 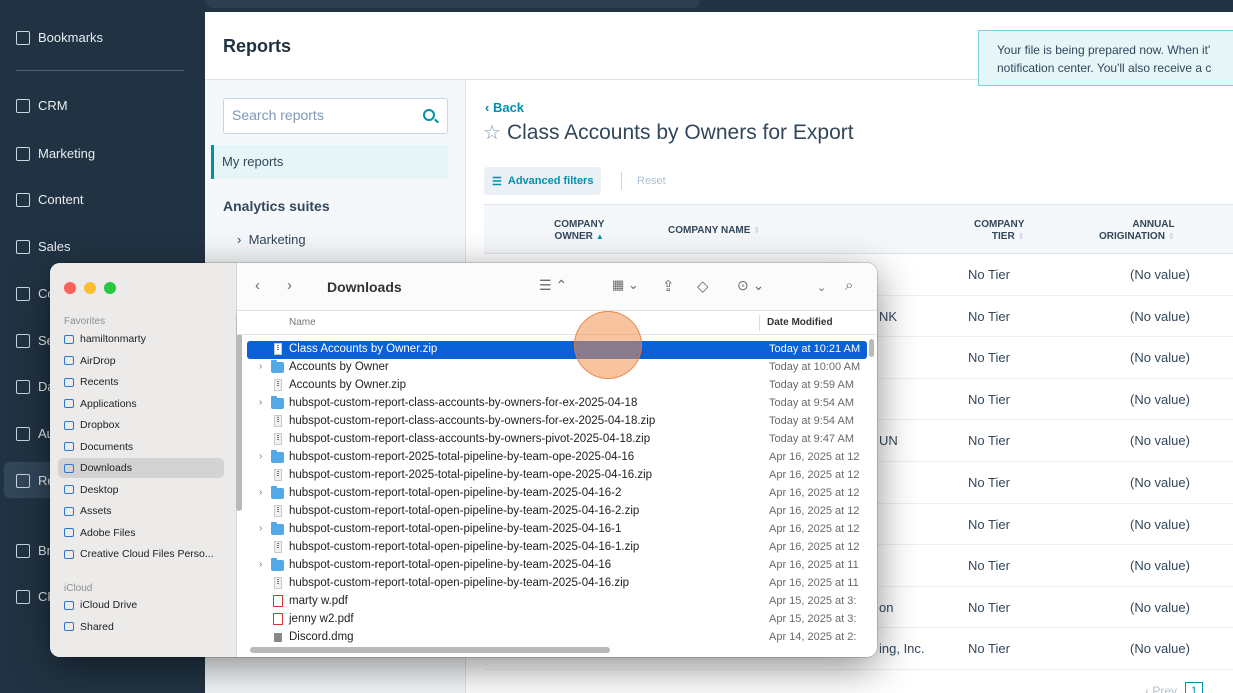 I want to click on col-company-tier: COMPANY TIER ⇕, so click(x=999, y=231).